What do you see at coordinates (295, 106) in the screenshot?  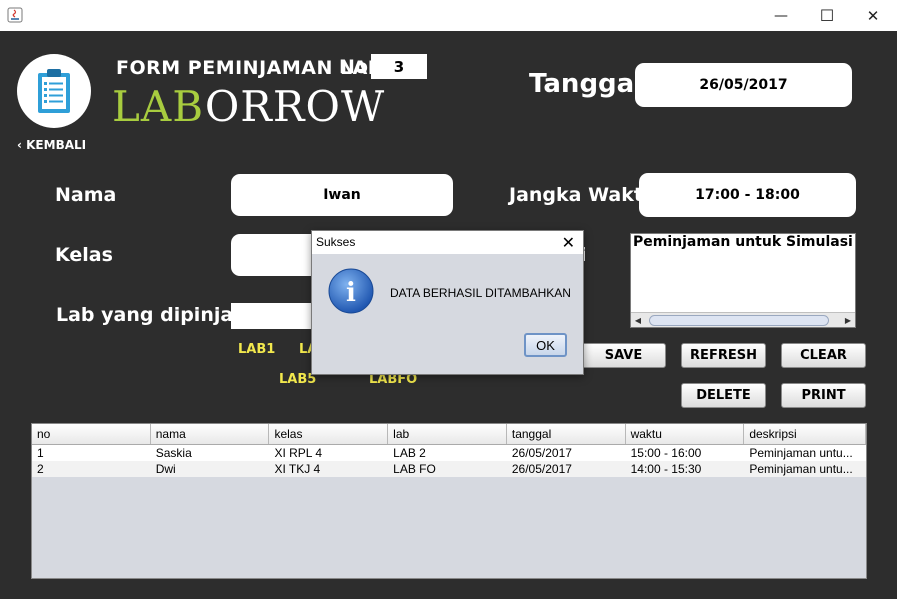 I see `brand-rest-text: ORROW` at bounding box center [295, 106].